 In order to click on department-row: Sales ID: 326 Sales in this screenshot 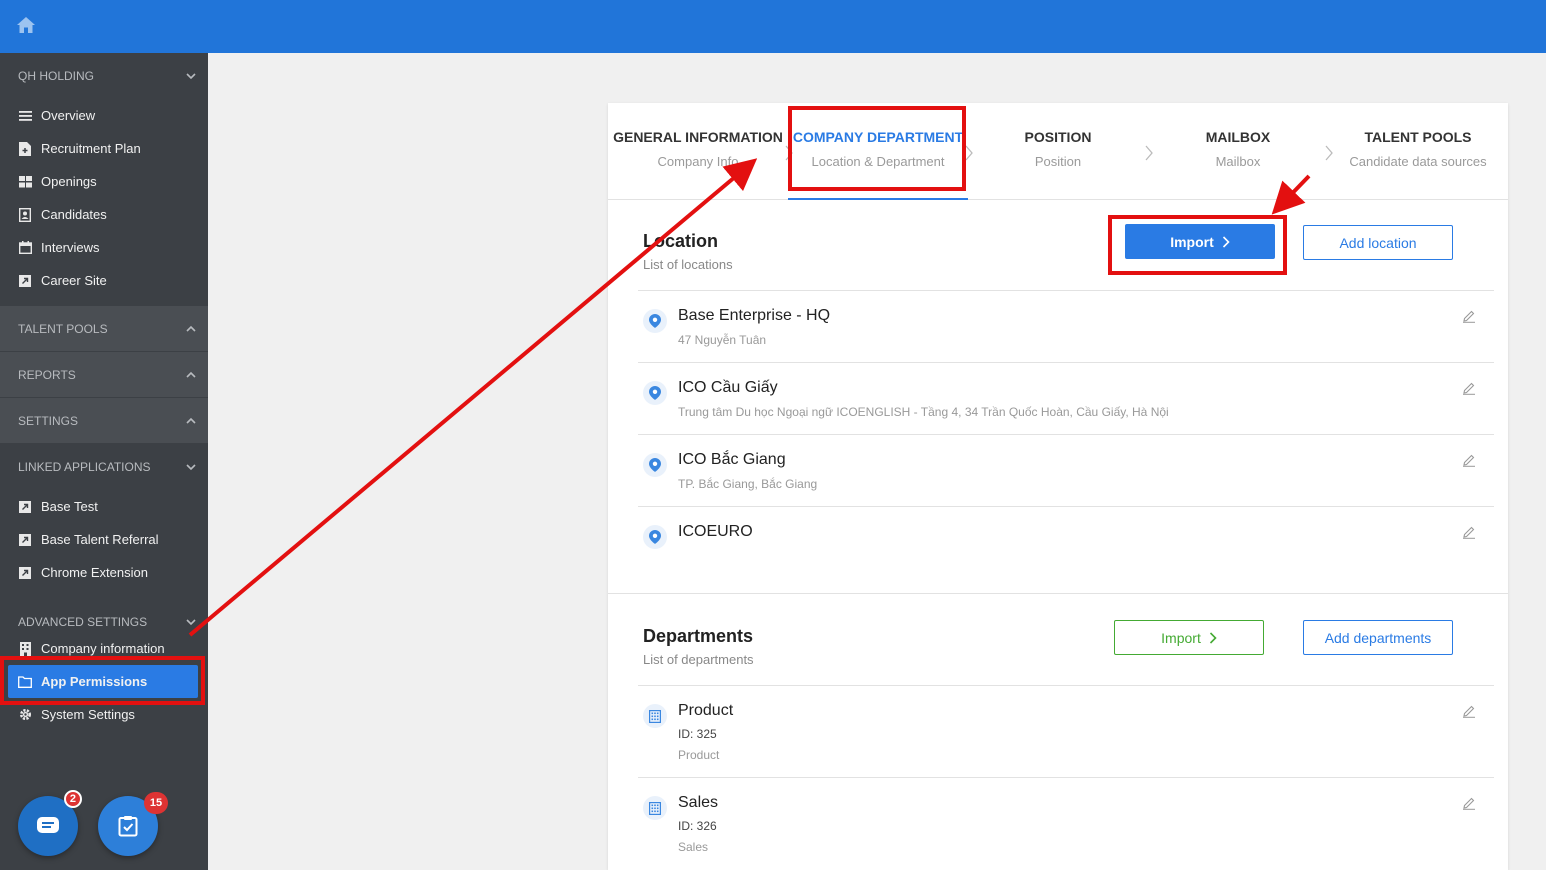, I will do `click(1066, 823)`.